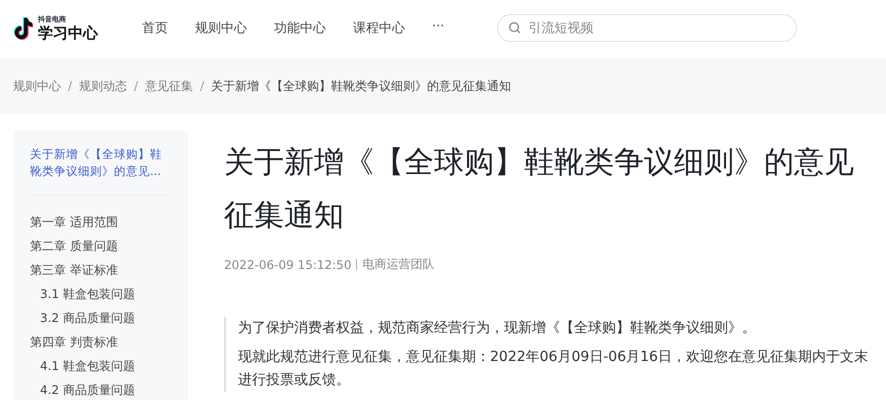 The image size is (886, 400). I want to click on nav-link: ···, so click(438, 28).